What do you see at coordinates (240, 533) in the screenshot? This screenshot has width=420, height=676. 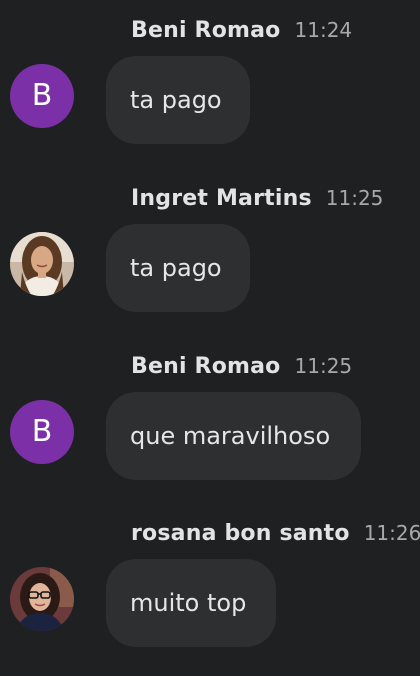 I see `sender-name: rosana bon santo` at bounding box center [240, 533].